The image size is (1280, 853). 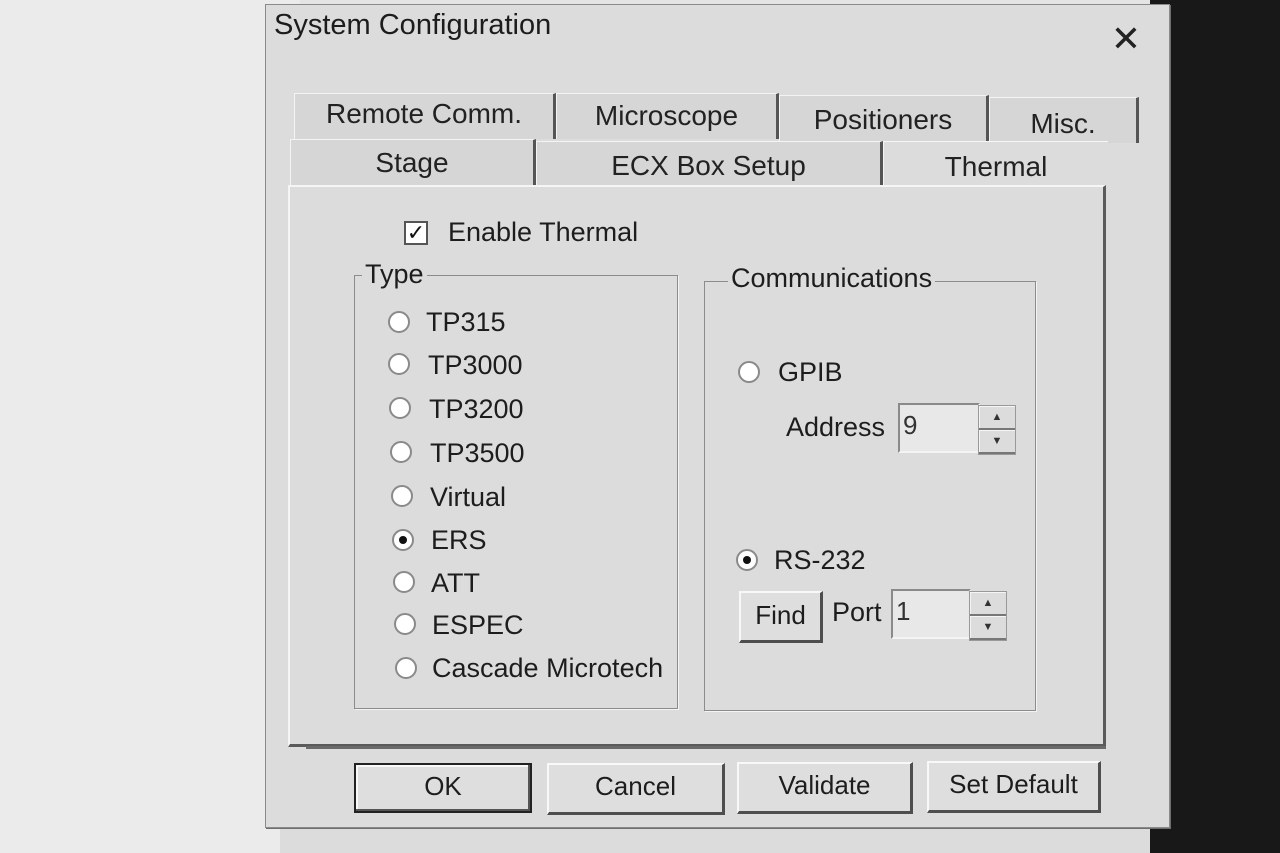 I want to click on tab-thermal: Thermal, so click(x=995, y=164).